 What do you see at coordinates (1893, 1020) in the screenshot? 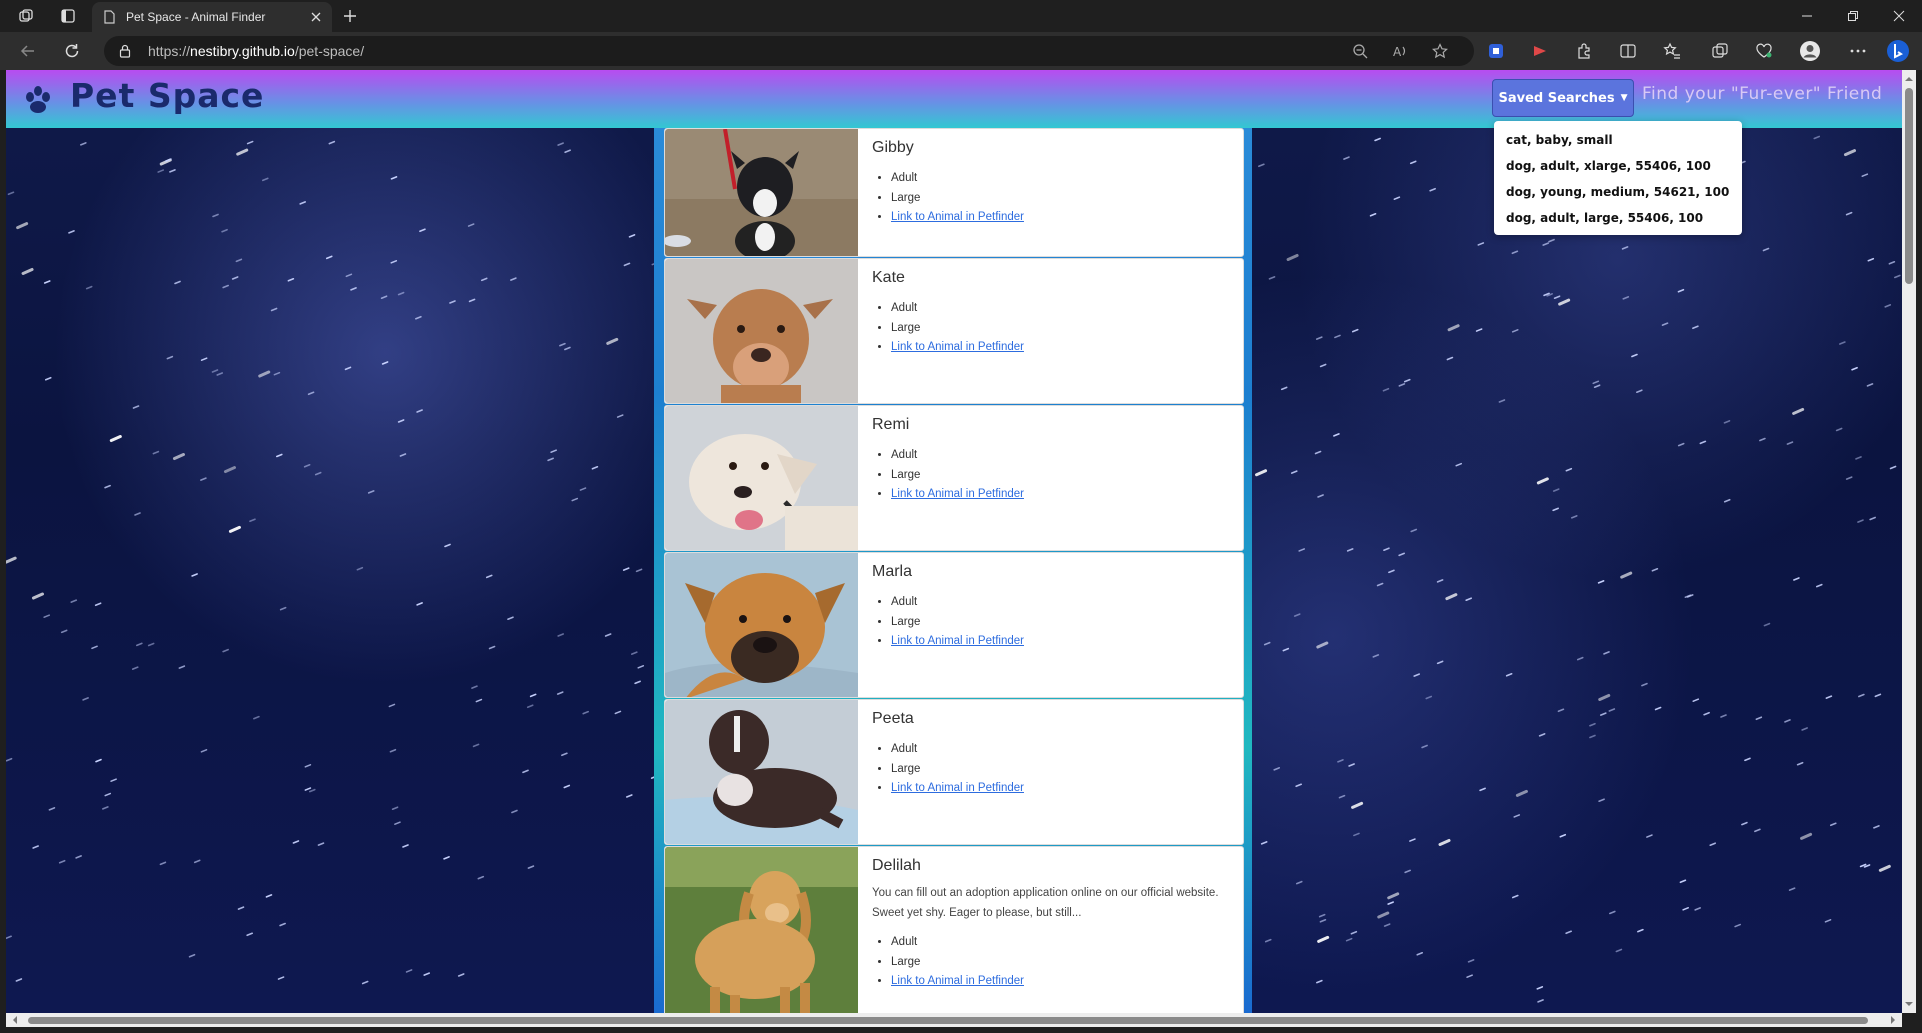
I see `scroll-right-arrow-icon` at bounding box center [1893, 1020].